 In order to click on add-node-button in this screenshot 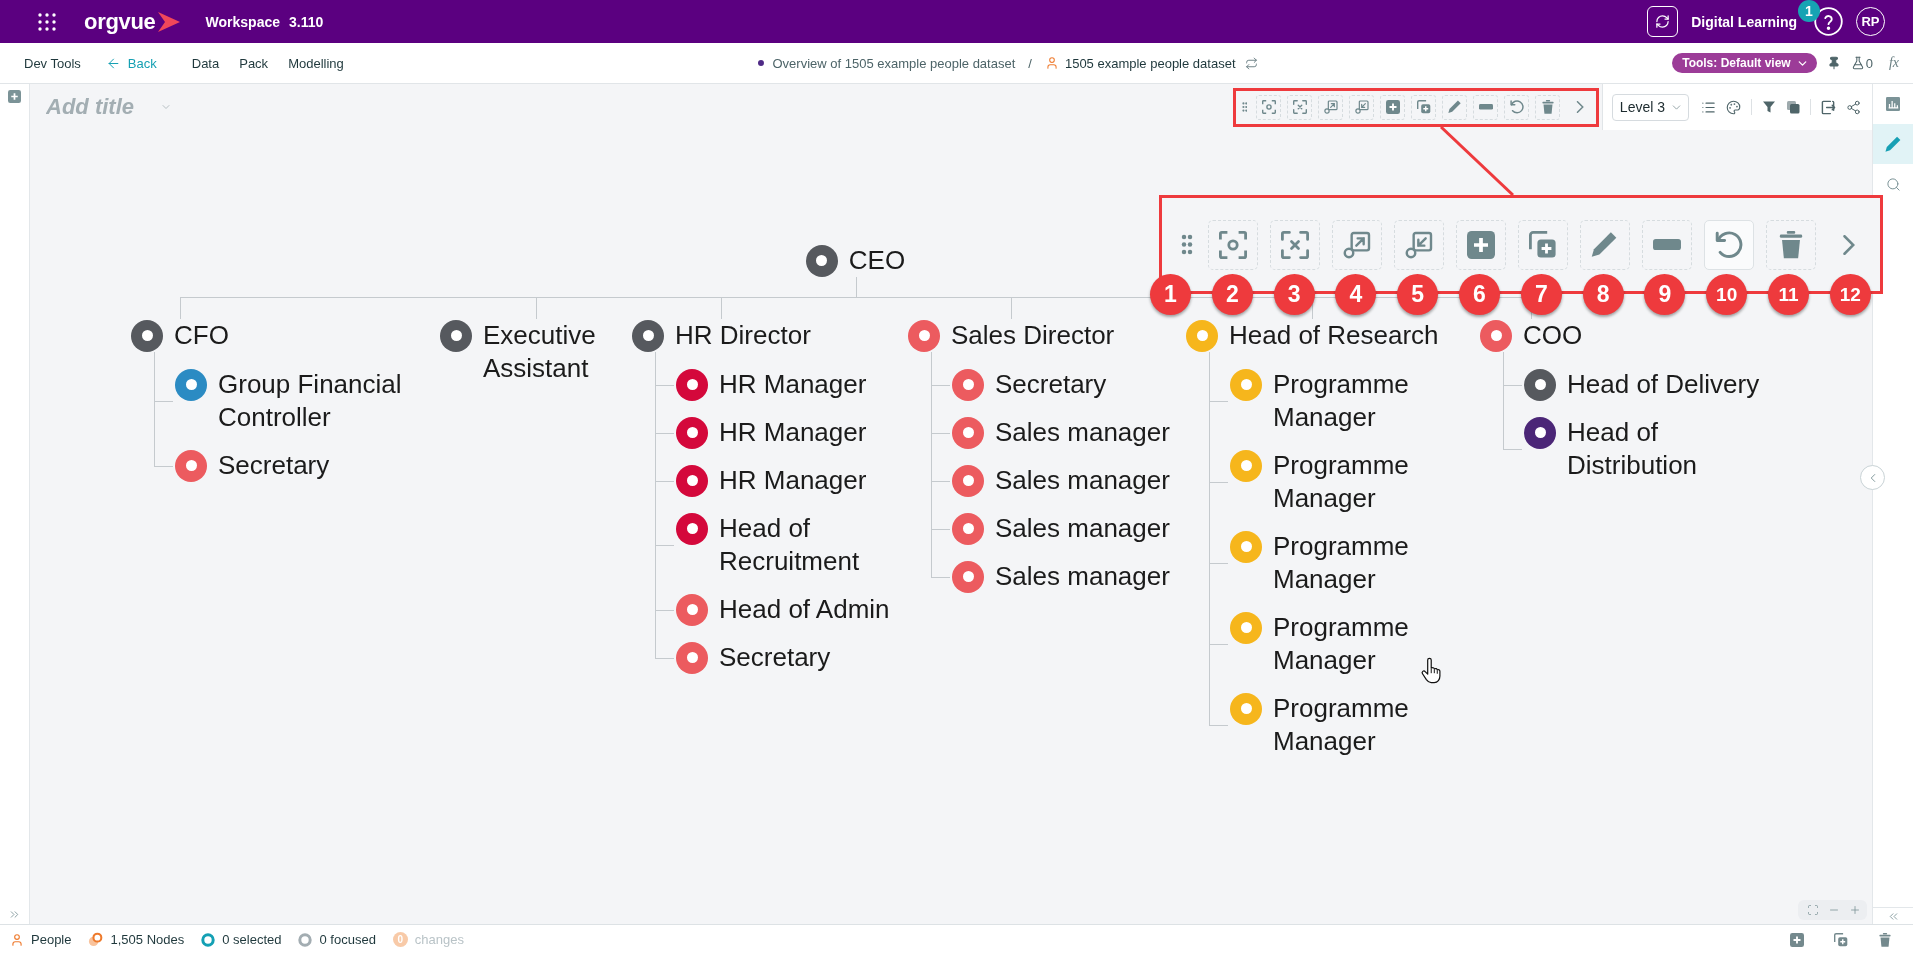, I will do `click(1393, 107)`.